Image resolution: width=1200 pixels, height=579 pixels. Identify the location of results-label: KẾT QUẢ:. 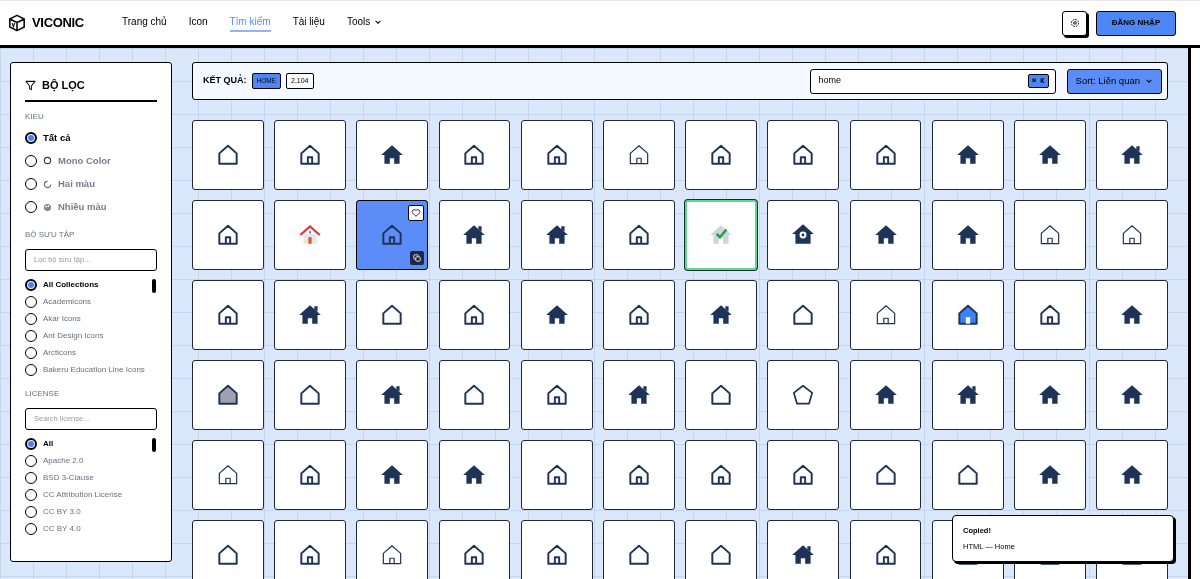
(225, 81).